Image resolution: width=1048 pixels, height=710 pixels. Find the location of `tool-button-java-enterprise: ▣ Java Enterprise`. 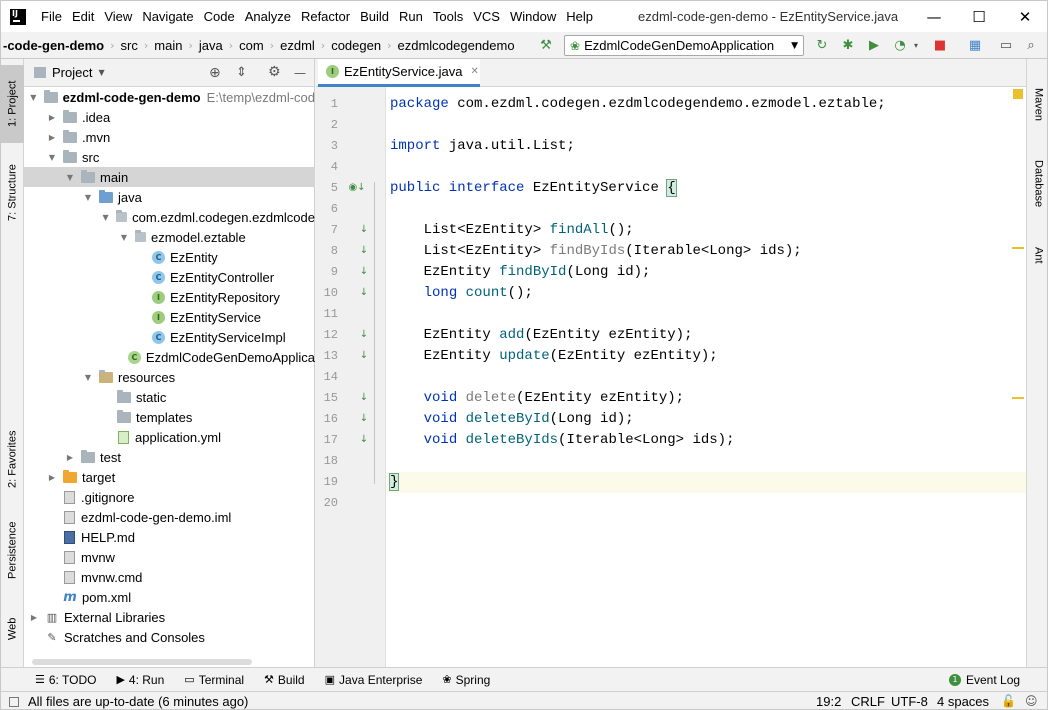

tool-button-java-enterprise: ▣ Java Enterprise is located at coordinates (374, 680).